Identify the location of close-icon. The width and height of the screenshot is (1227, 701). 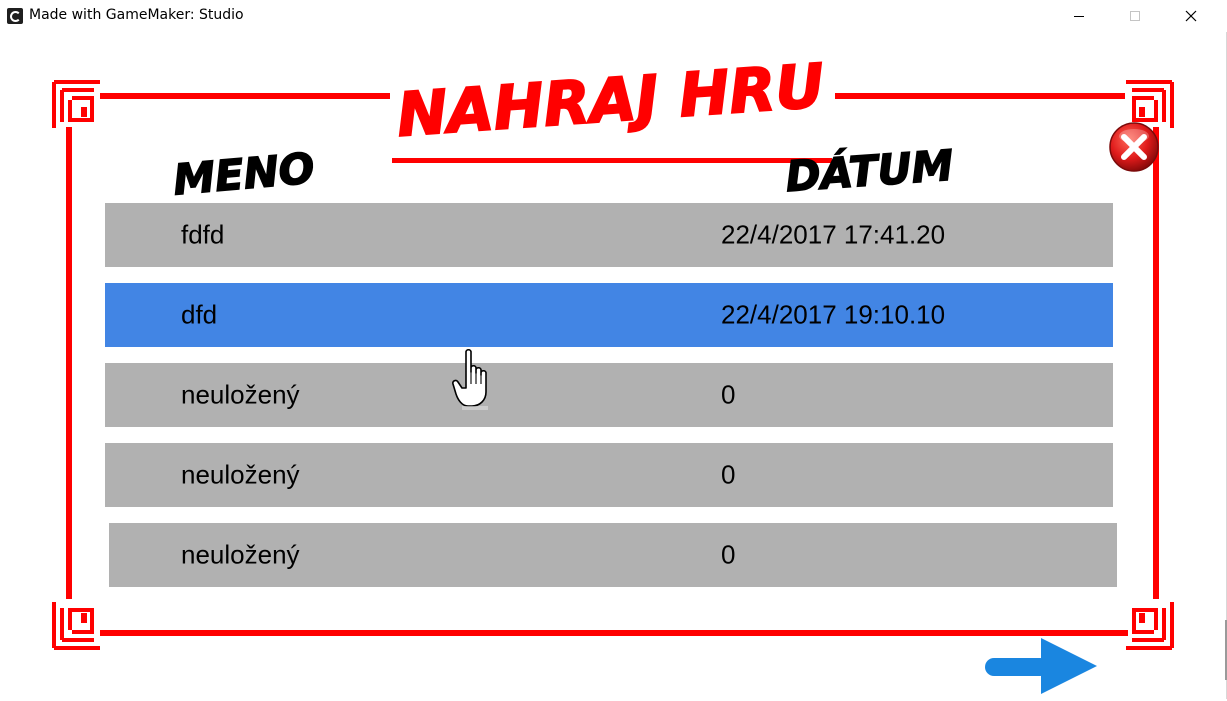
(1134, 147).